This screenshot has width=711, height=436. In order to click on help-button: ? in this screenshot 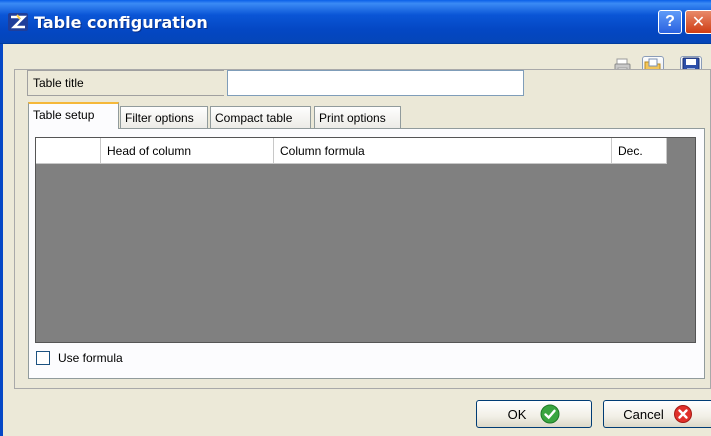, I will do `click(670, 22)`.